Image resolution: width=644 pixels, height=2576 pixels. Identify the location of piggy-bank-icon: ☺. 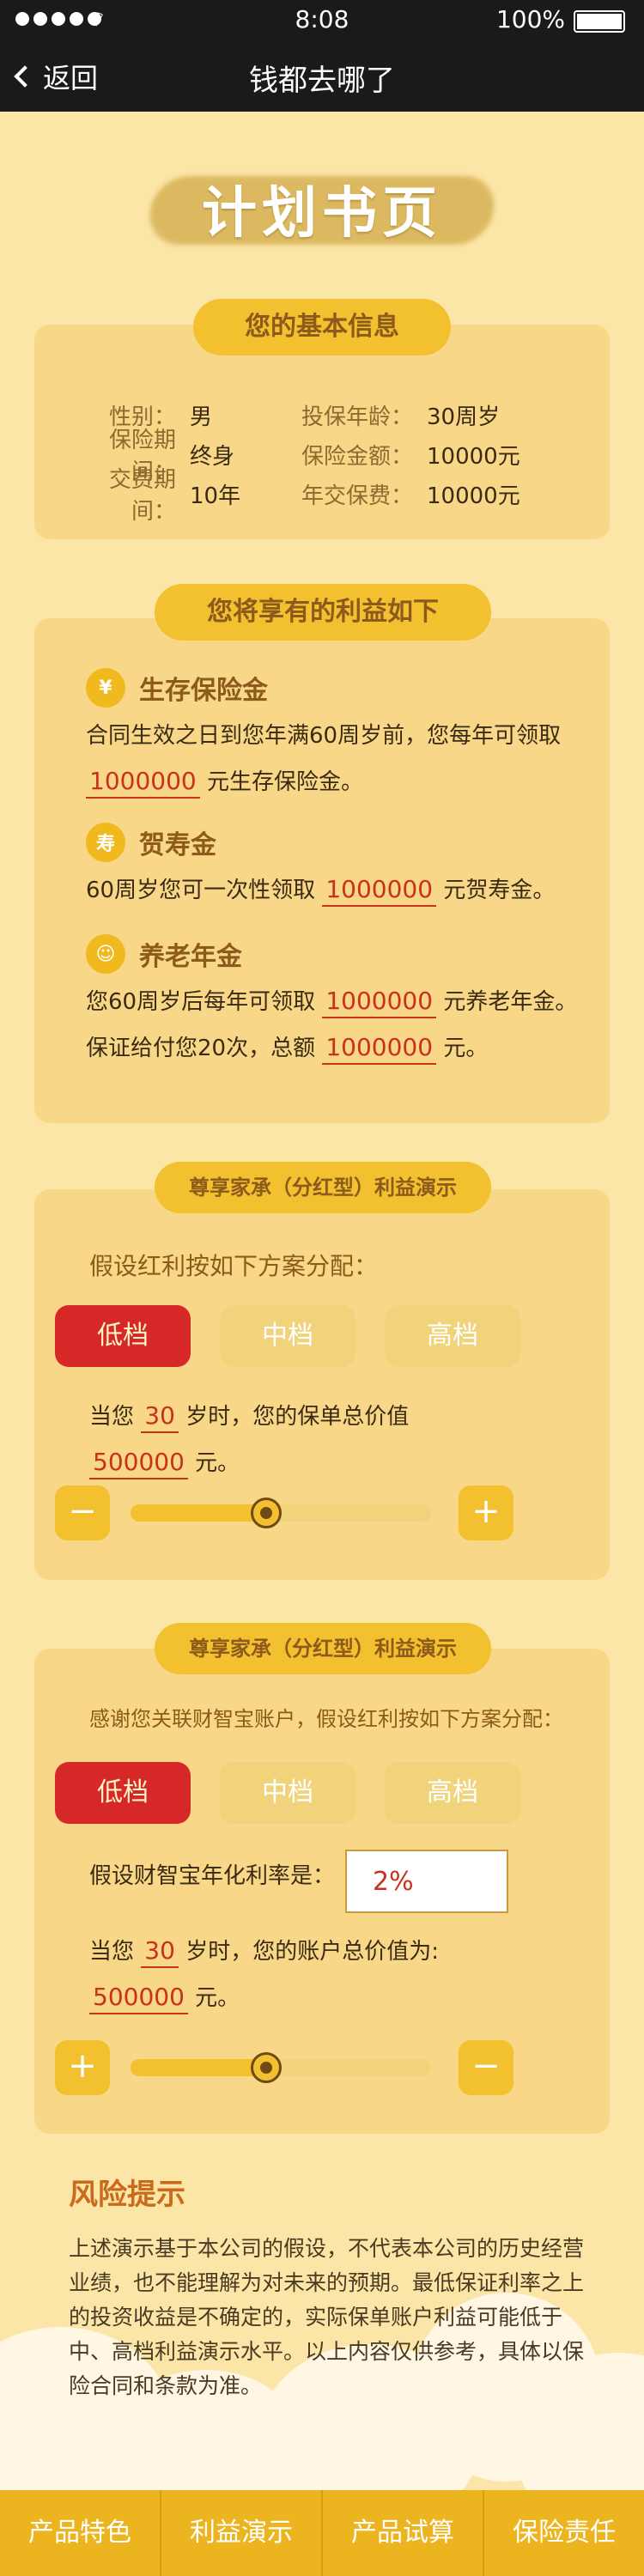
(106, 954).